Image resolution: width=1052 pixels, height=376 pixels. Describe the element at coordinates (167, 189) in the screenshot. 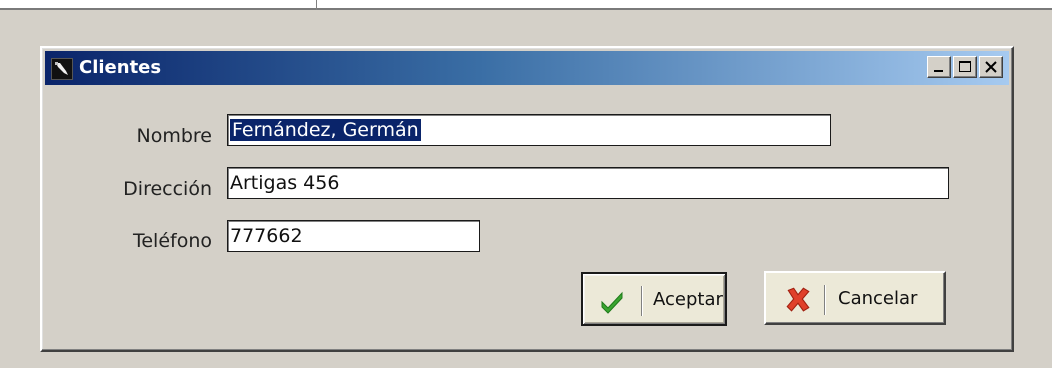

I see `direccion-label: Dirección` at that location.